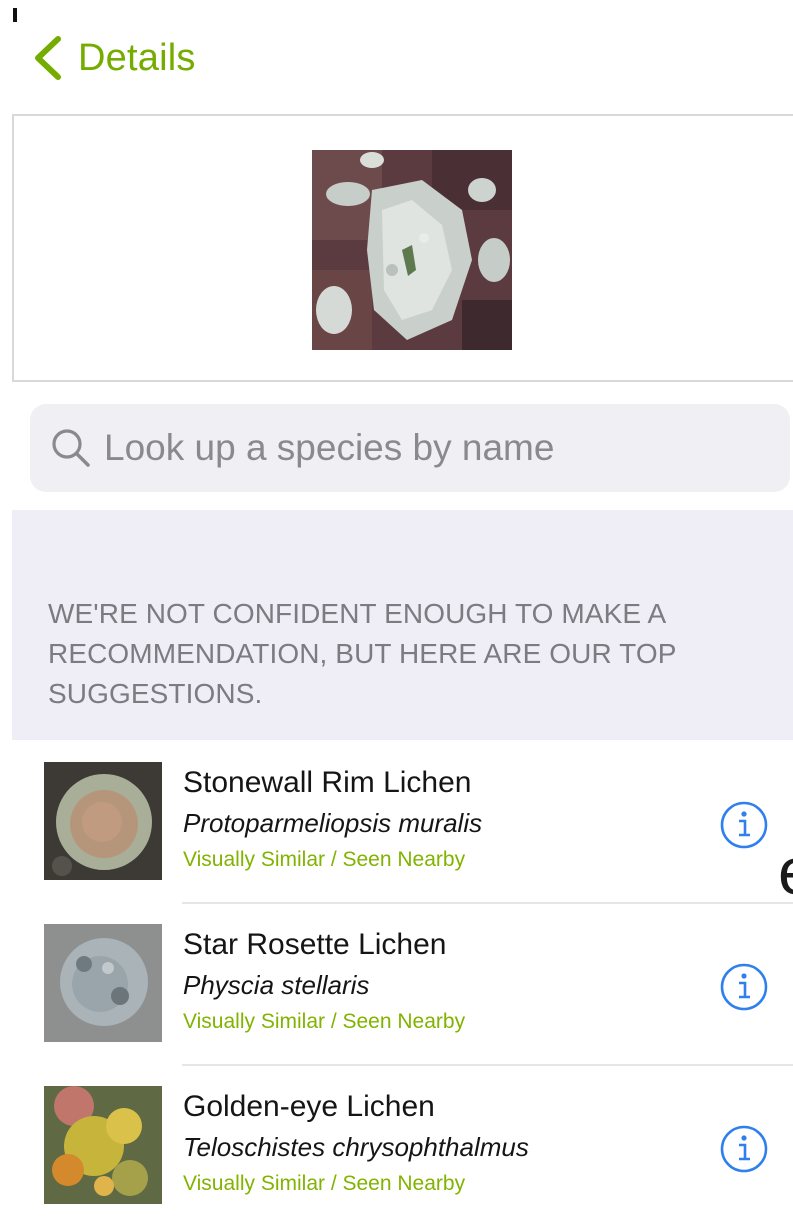 Image resolution: width=793 pixels, height=1226 pixels. I want to click on navigation-bar: Details, so click(396, 55).